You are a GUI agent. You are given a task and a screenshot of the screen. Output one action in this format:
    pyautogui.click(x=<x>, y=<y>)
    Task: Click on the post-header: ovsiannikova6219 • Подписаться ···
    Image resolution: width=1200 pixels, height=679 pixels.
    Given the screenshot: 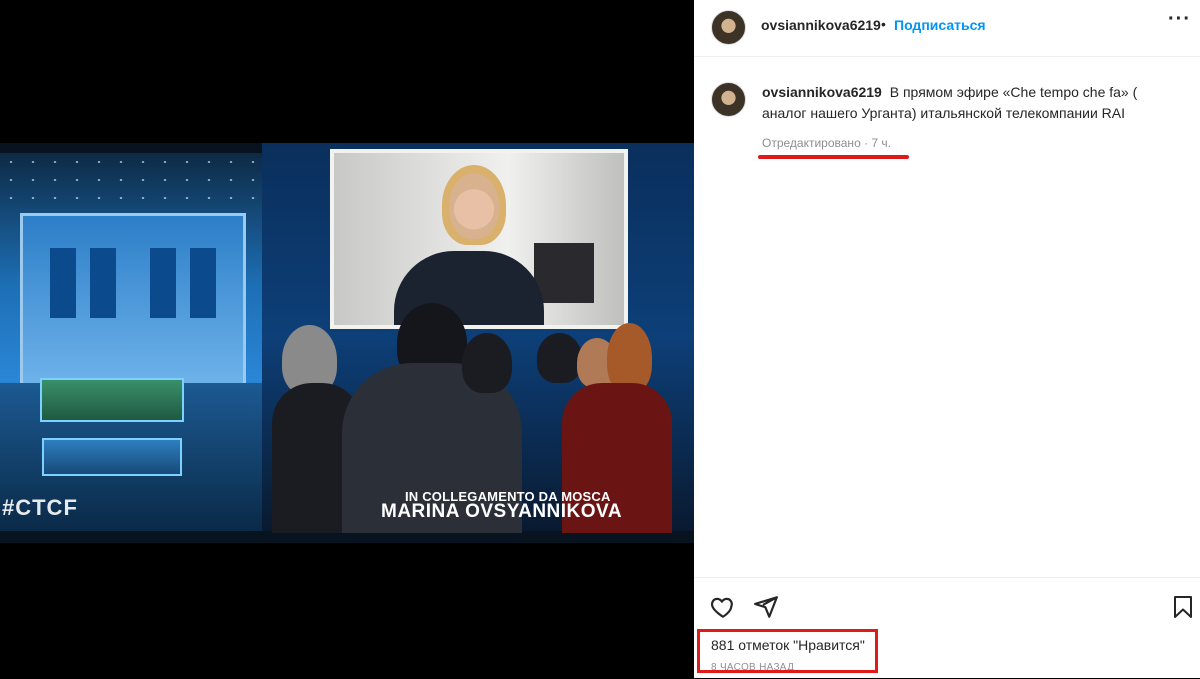 What is the action you would take?
    pyautogui.click(x=947, y=28)
    